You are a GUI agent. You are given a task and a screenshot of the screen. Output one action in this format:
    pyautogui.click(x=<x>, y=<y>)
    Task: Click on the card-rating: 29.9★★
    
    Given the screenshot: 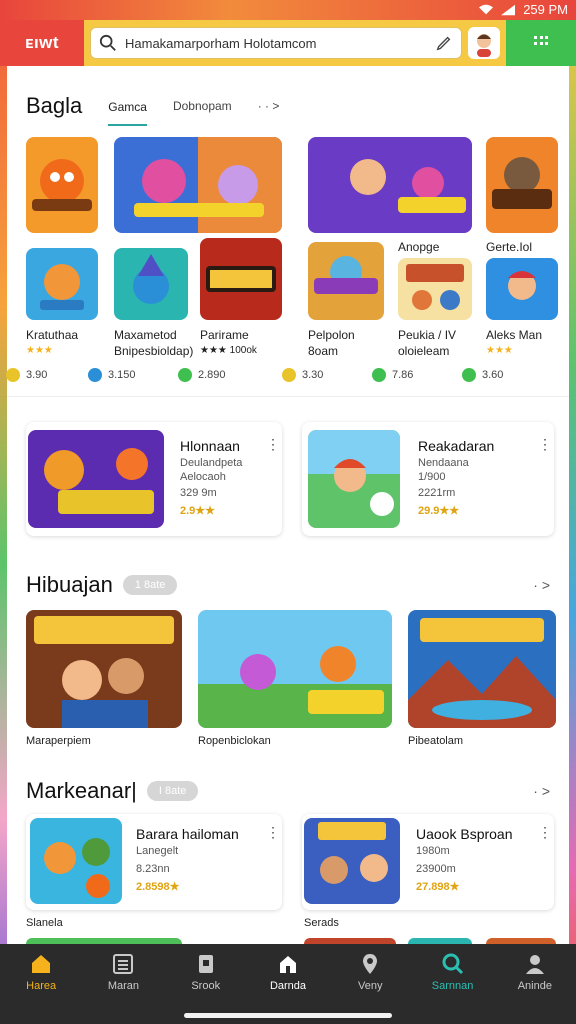 What is the action you would take?
    pyautogui.click(x=439, y=511)
    